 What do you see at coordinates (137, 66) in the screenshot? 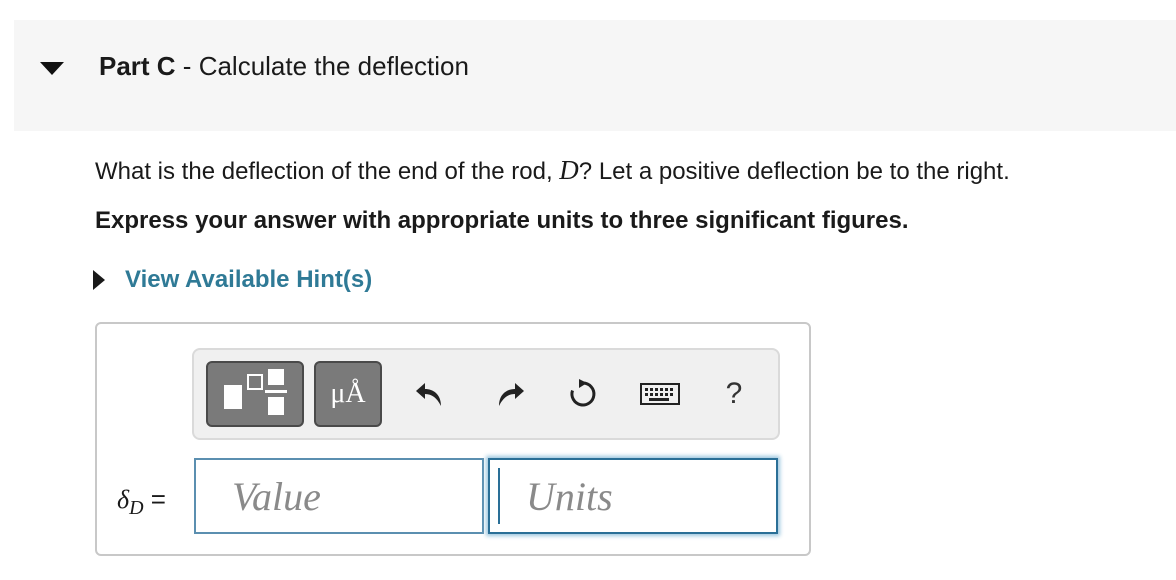
I see `part-label: Part C` at bounding box center [137, 66].